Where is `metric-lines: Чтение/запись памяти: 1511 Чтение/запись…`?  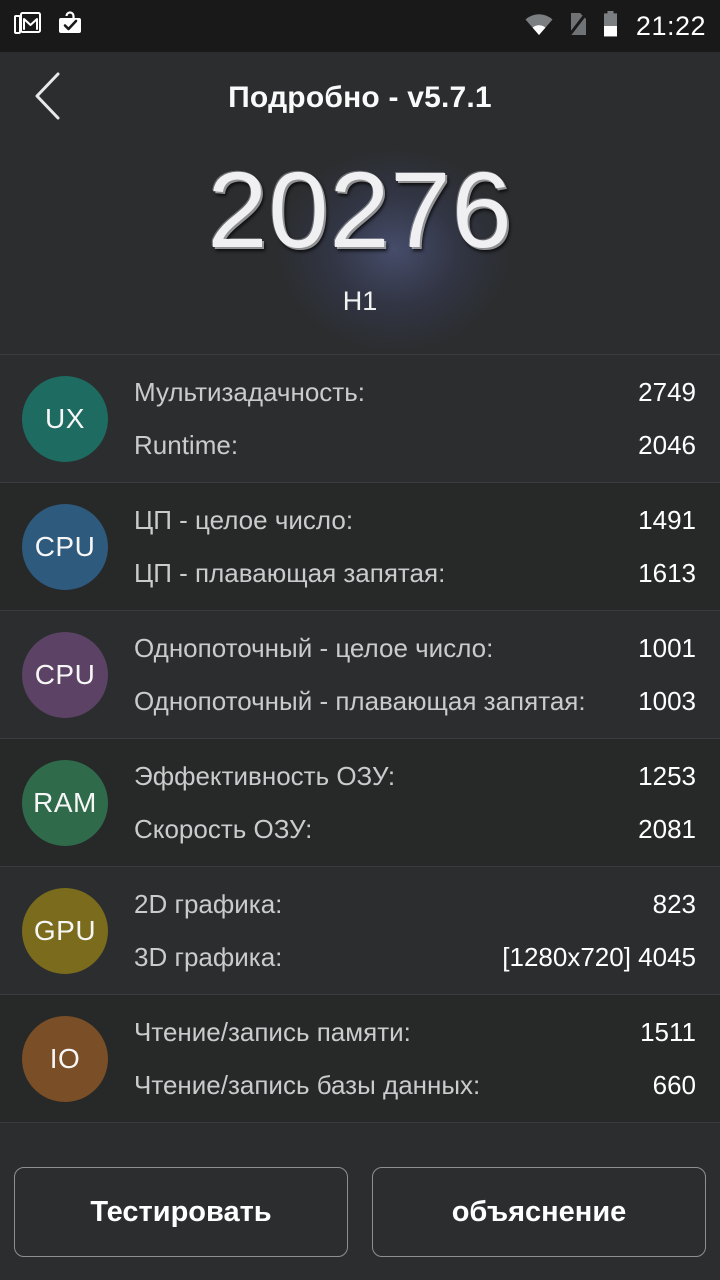
metric-lines: Чтение/запись памяти: 1511 Чтение/запись… is located at coordinates (415, 1059).